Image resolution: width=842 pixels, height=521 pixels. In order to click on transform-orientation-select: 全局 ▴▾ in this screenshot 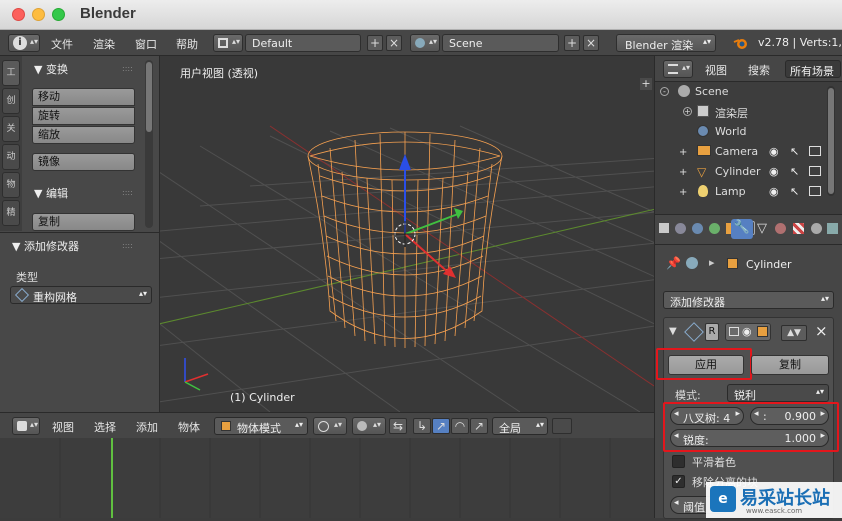, I will do `click(520, 426)`.